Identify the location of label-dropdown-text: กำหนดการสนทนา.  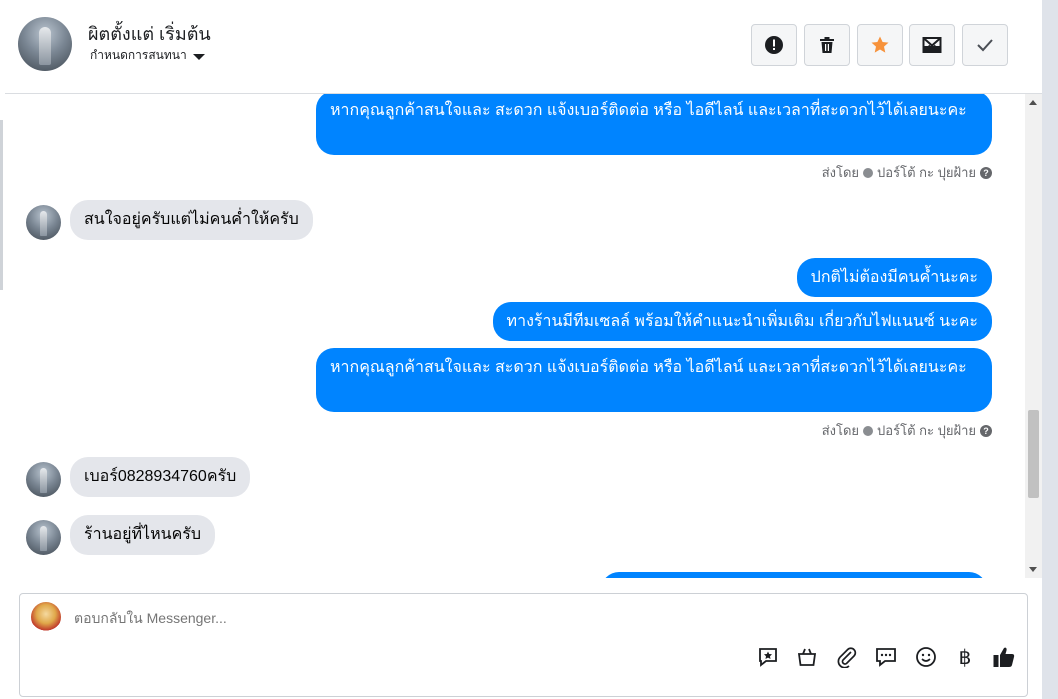
(138, 55).